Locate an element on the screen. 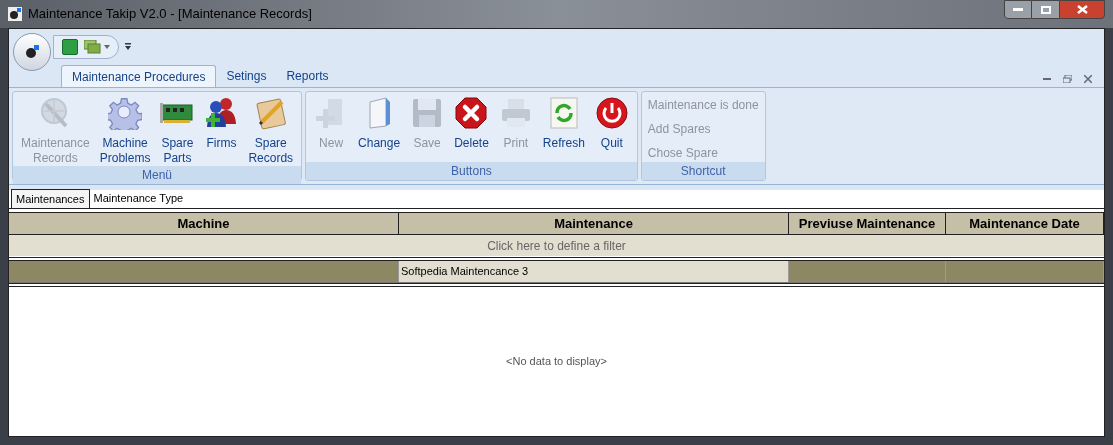 This screenshot has width=1113, height=445. minimize-button is located at coordinates (1018, 9).